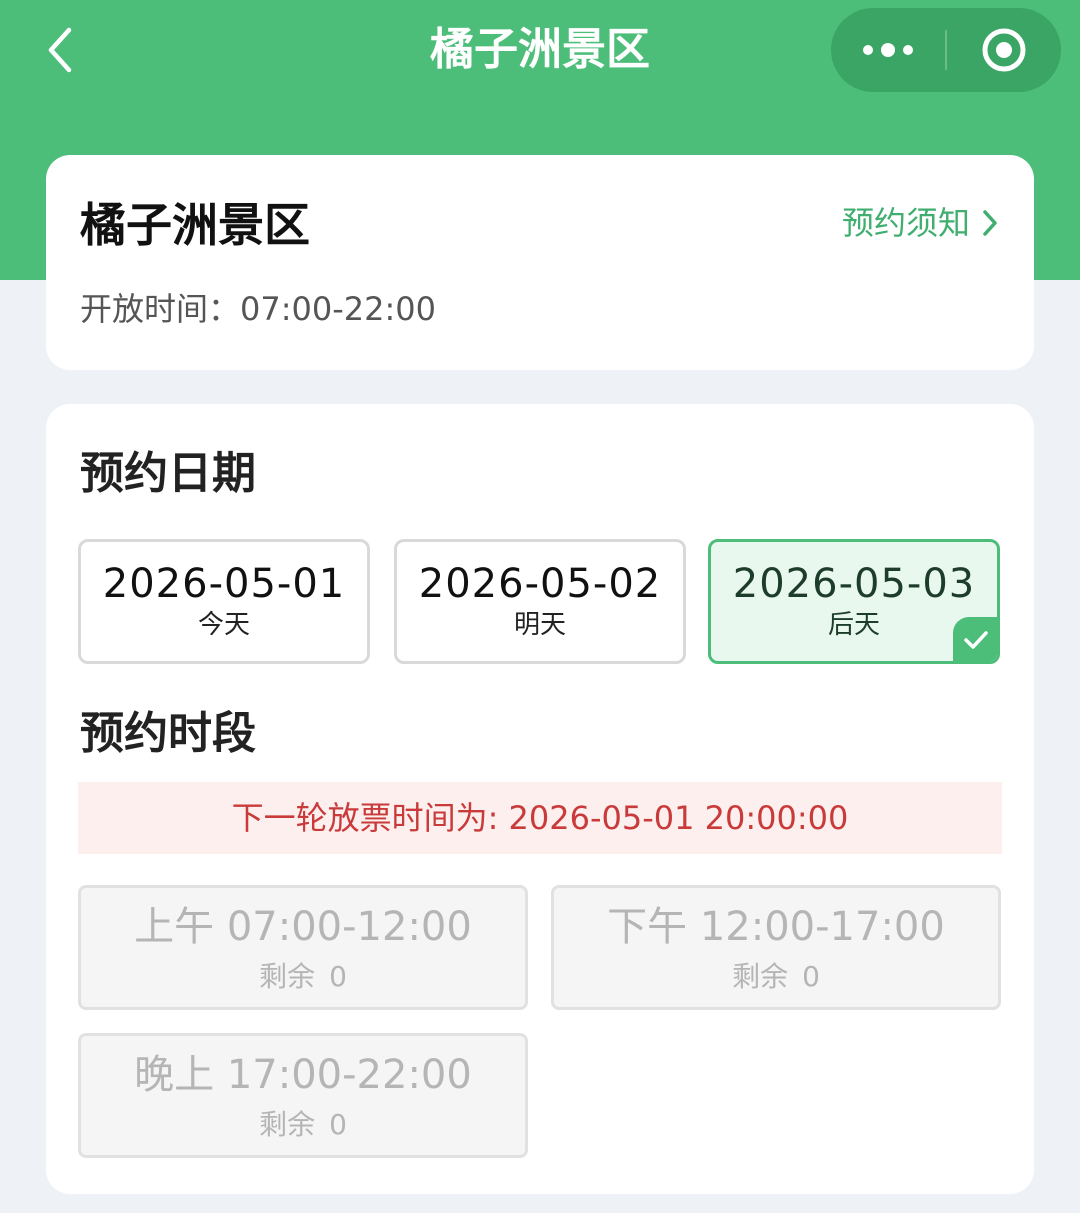  Describe the element at coordinates (540, 584) in the screenshot. I see `date-option-date: 2026-05-02` at that location.